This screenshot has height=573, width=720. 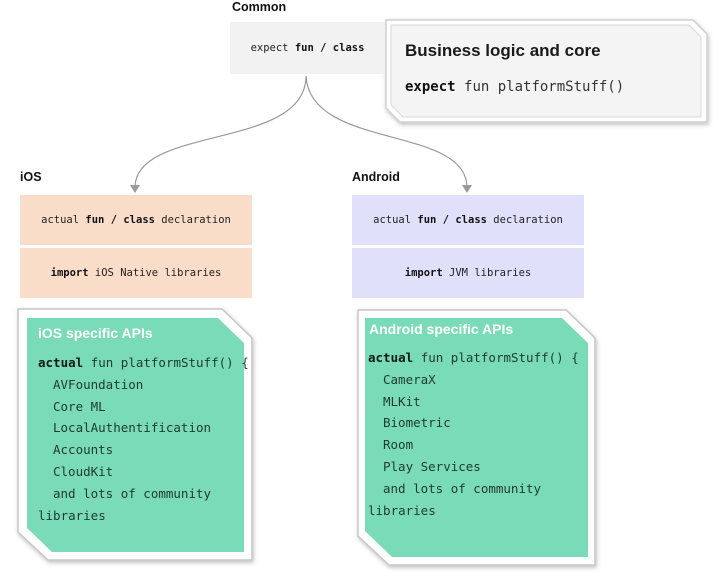 What do you see at coordinates (31, 177) in the screenshot?
I see `ios-title: iOS` at bounding box center [31, 177].